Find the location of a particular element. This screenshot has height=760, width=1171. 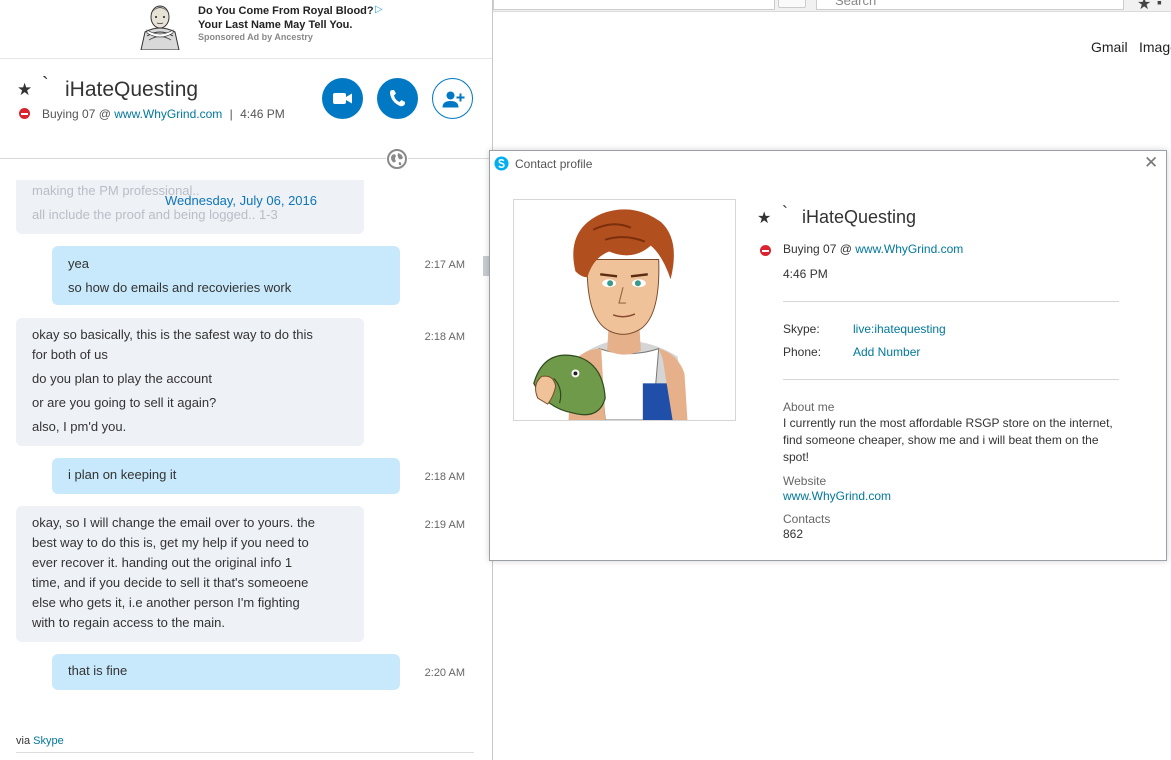

header-divider is located at coordinates (246, 158).